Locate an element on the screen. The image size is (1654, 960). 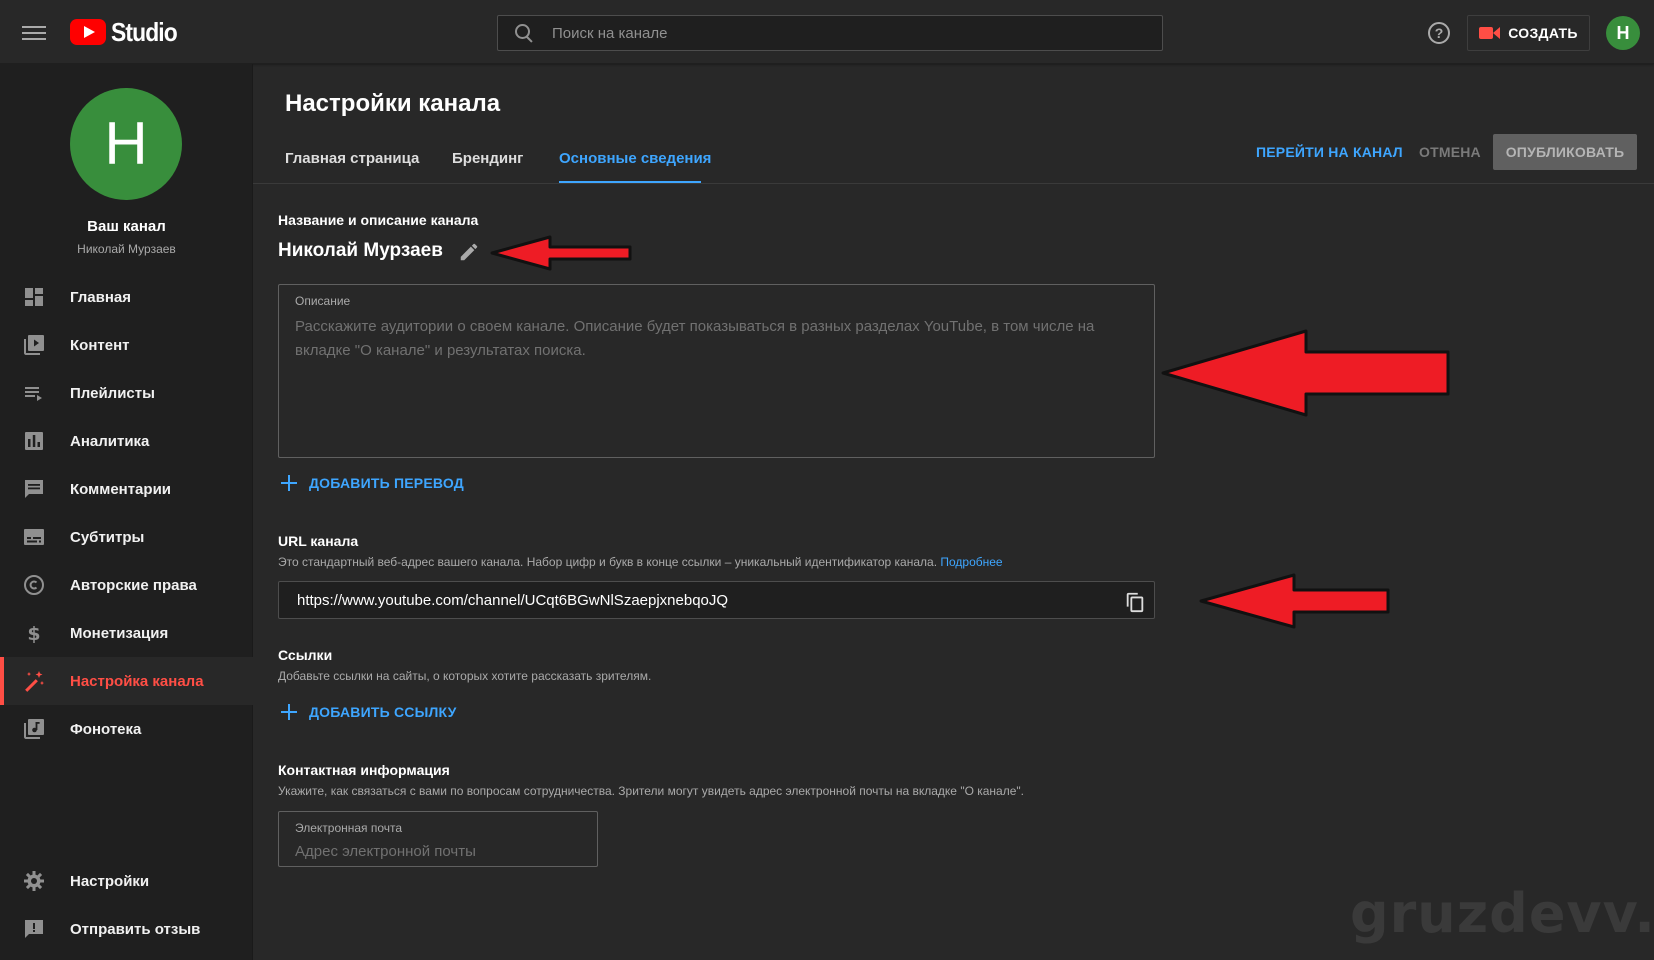
dashboard-icon is located at coordinates (34, 297).